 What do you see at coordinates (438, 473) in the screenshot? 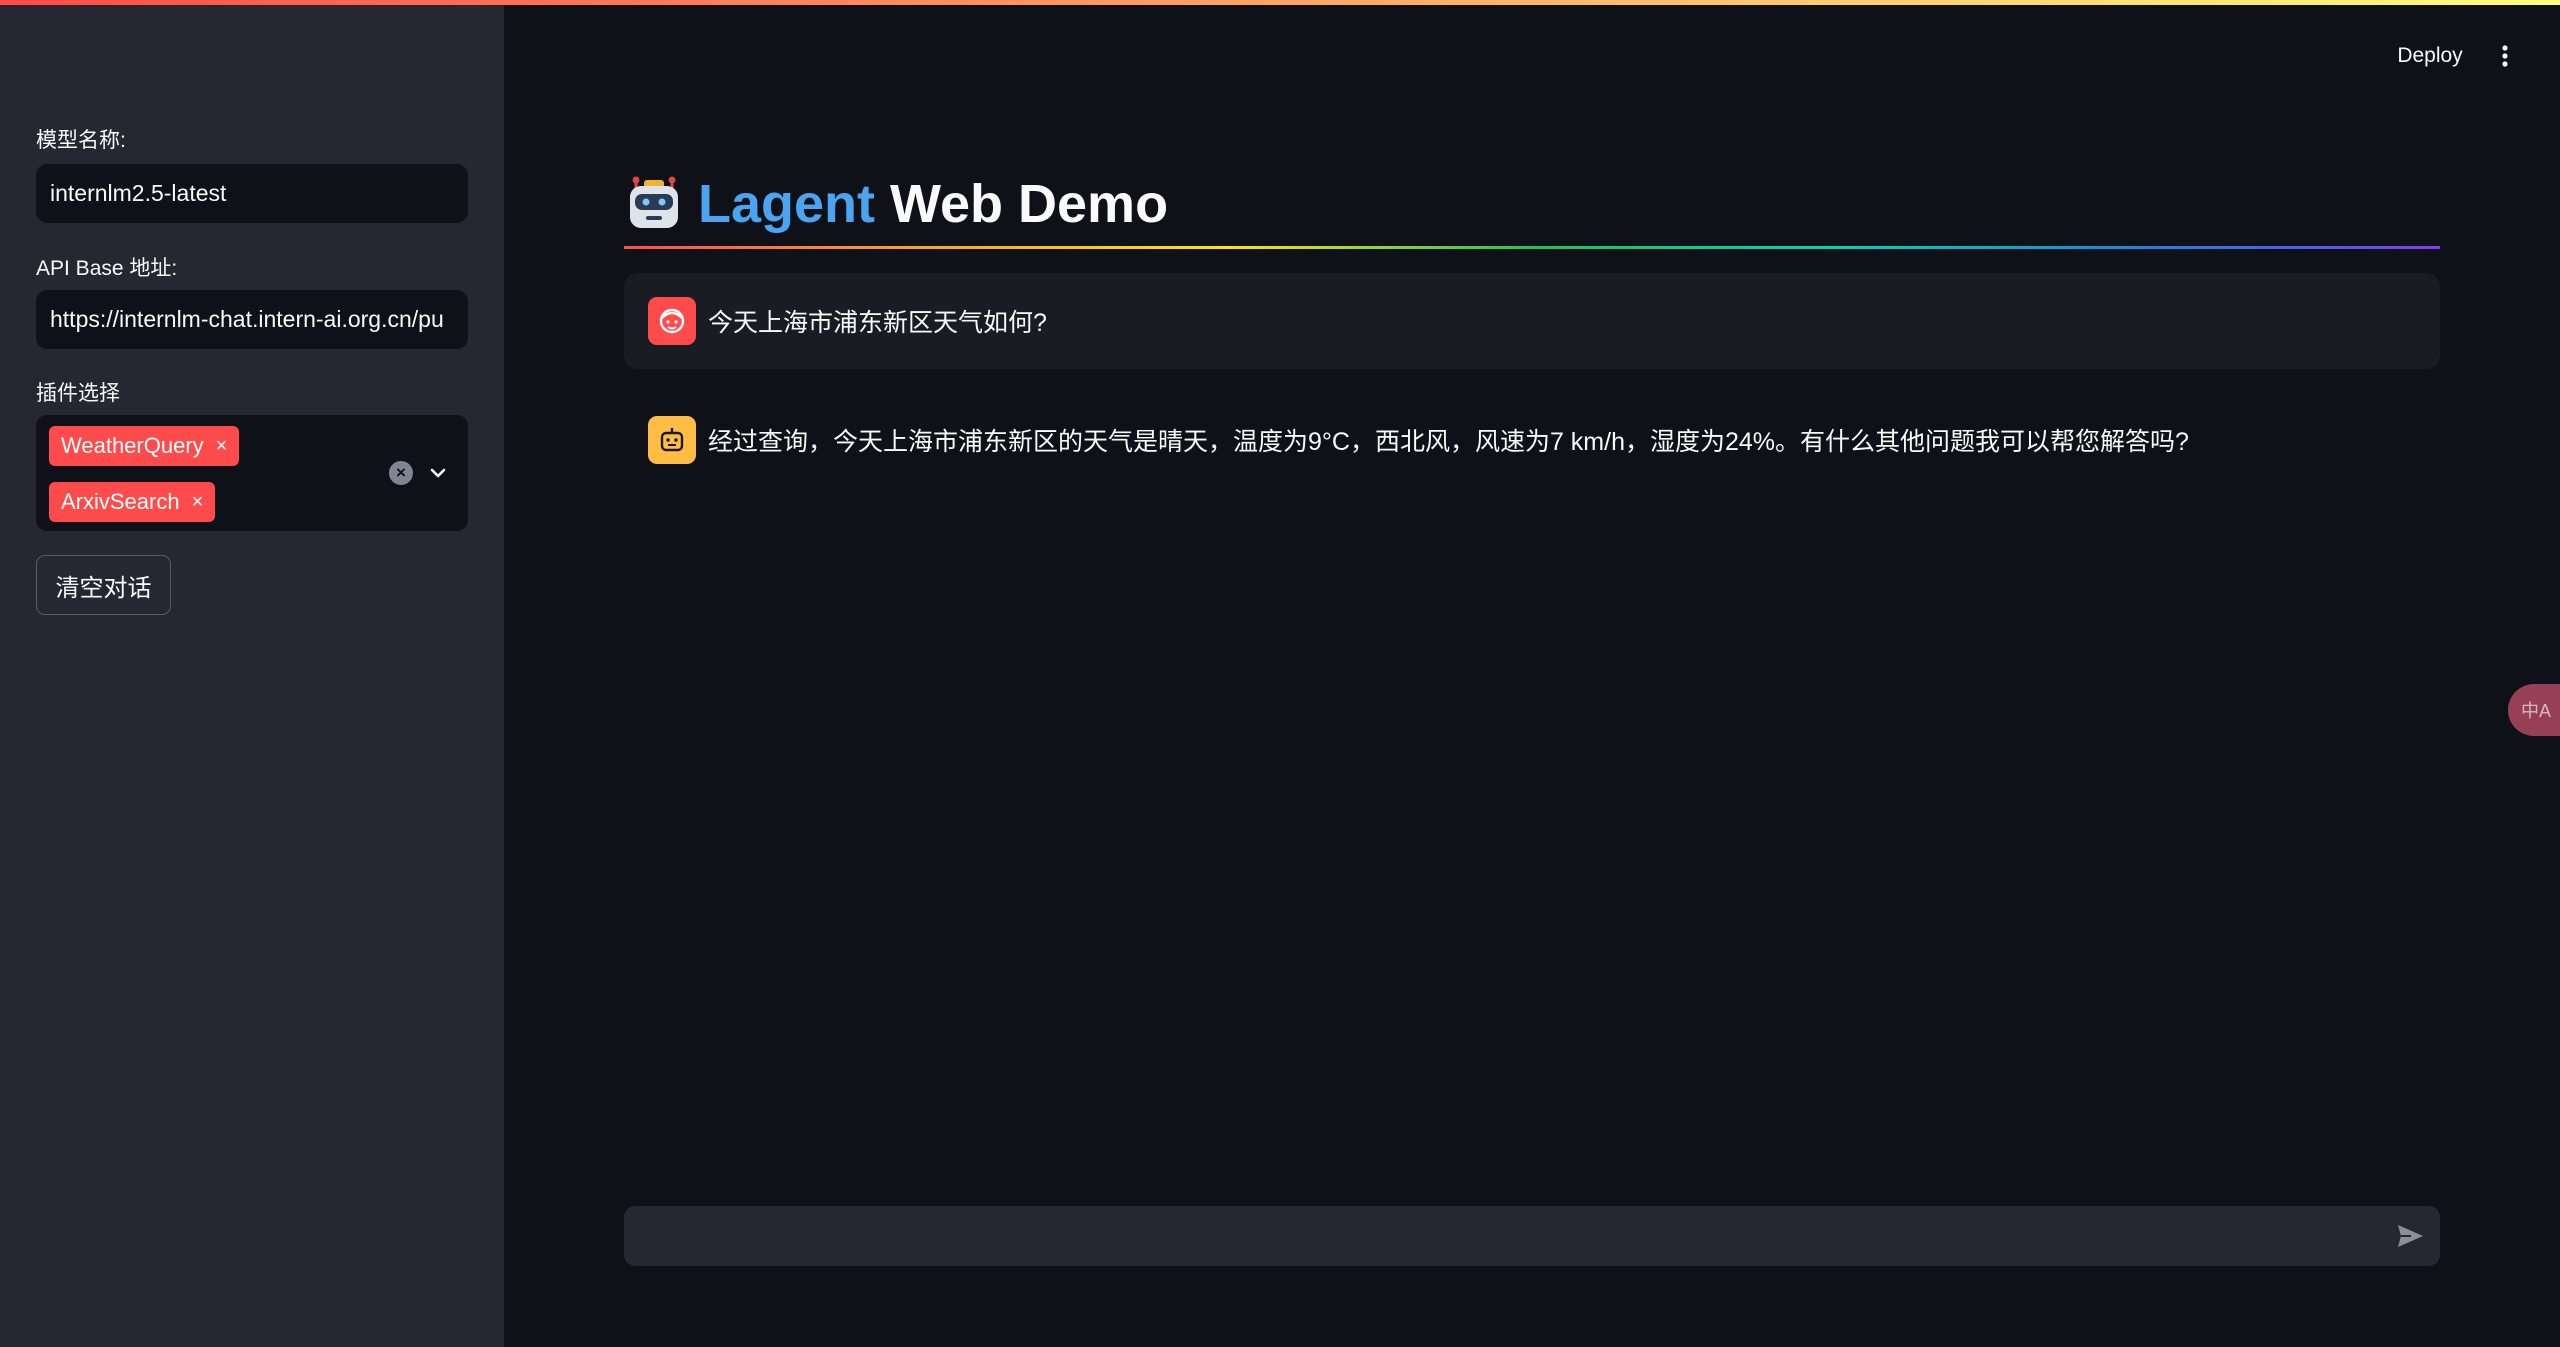
I see `chevron-down-icon` at bounding box center [438, 473].